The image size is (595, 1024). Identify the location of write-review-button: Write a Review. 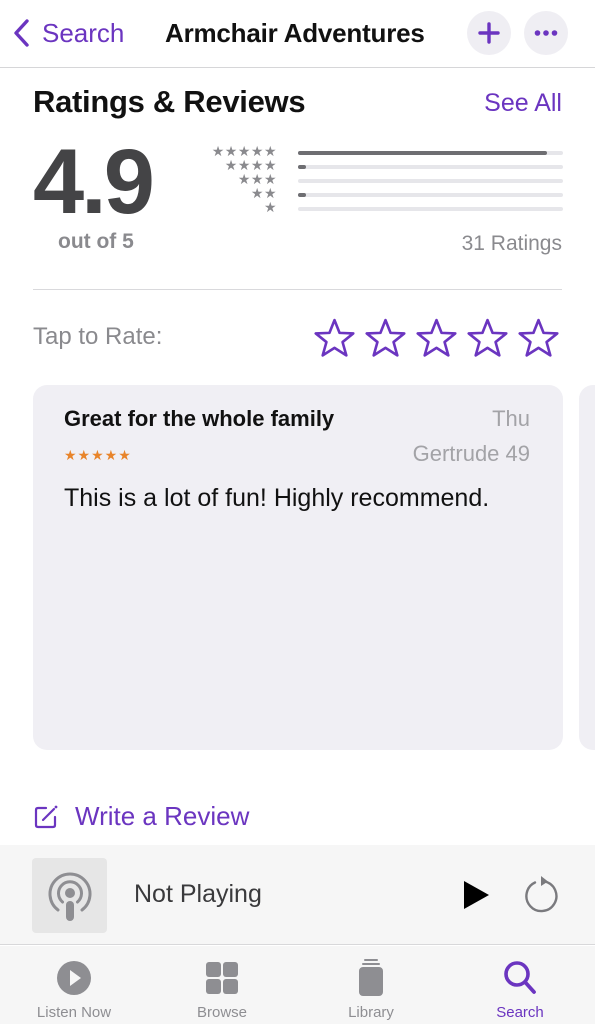
(141, 816).